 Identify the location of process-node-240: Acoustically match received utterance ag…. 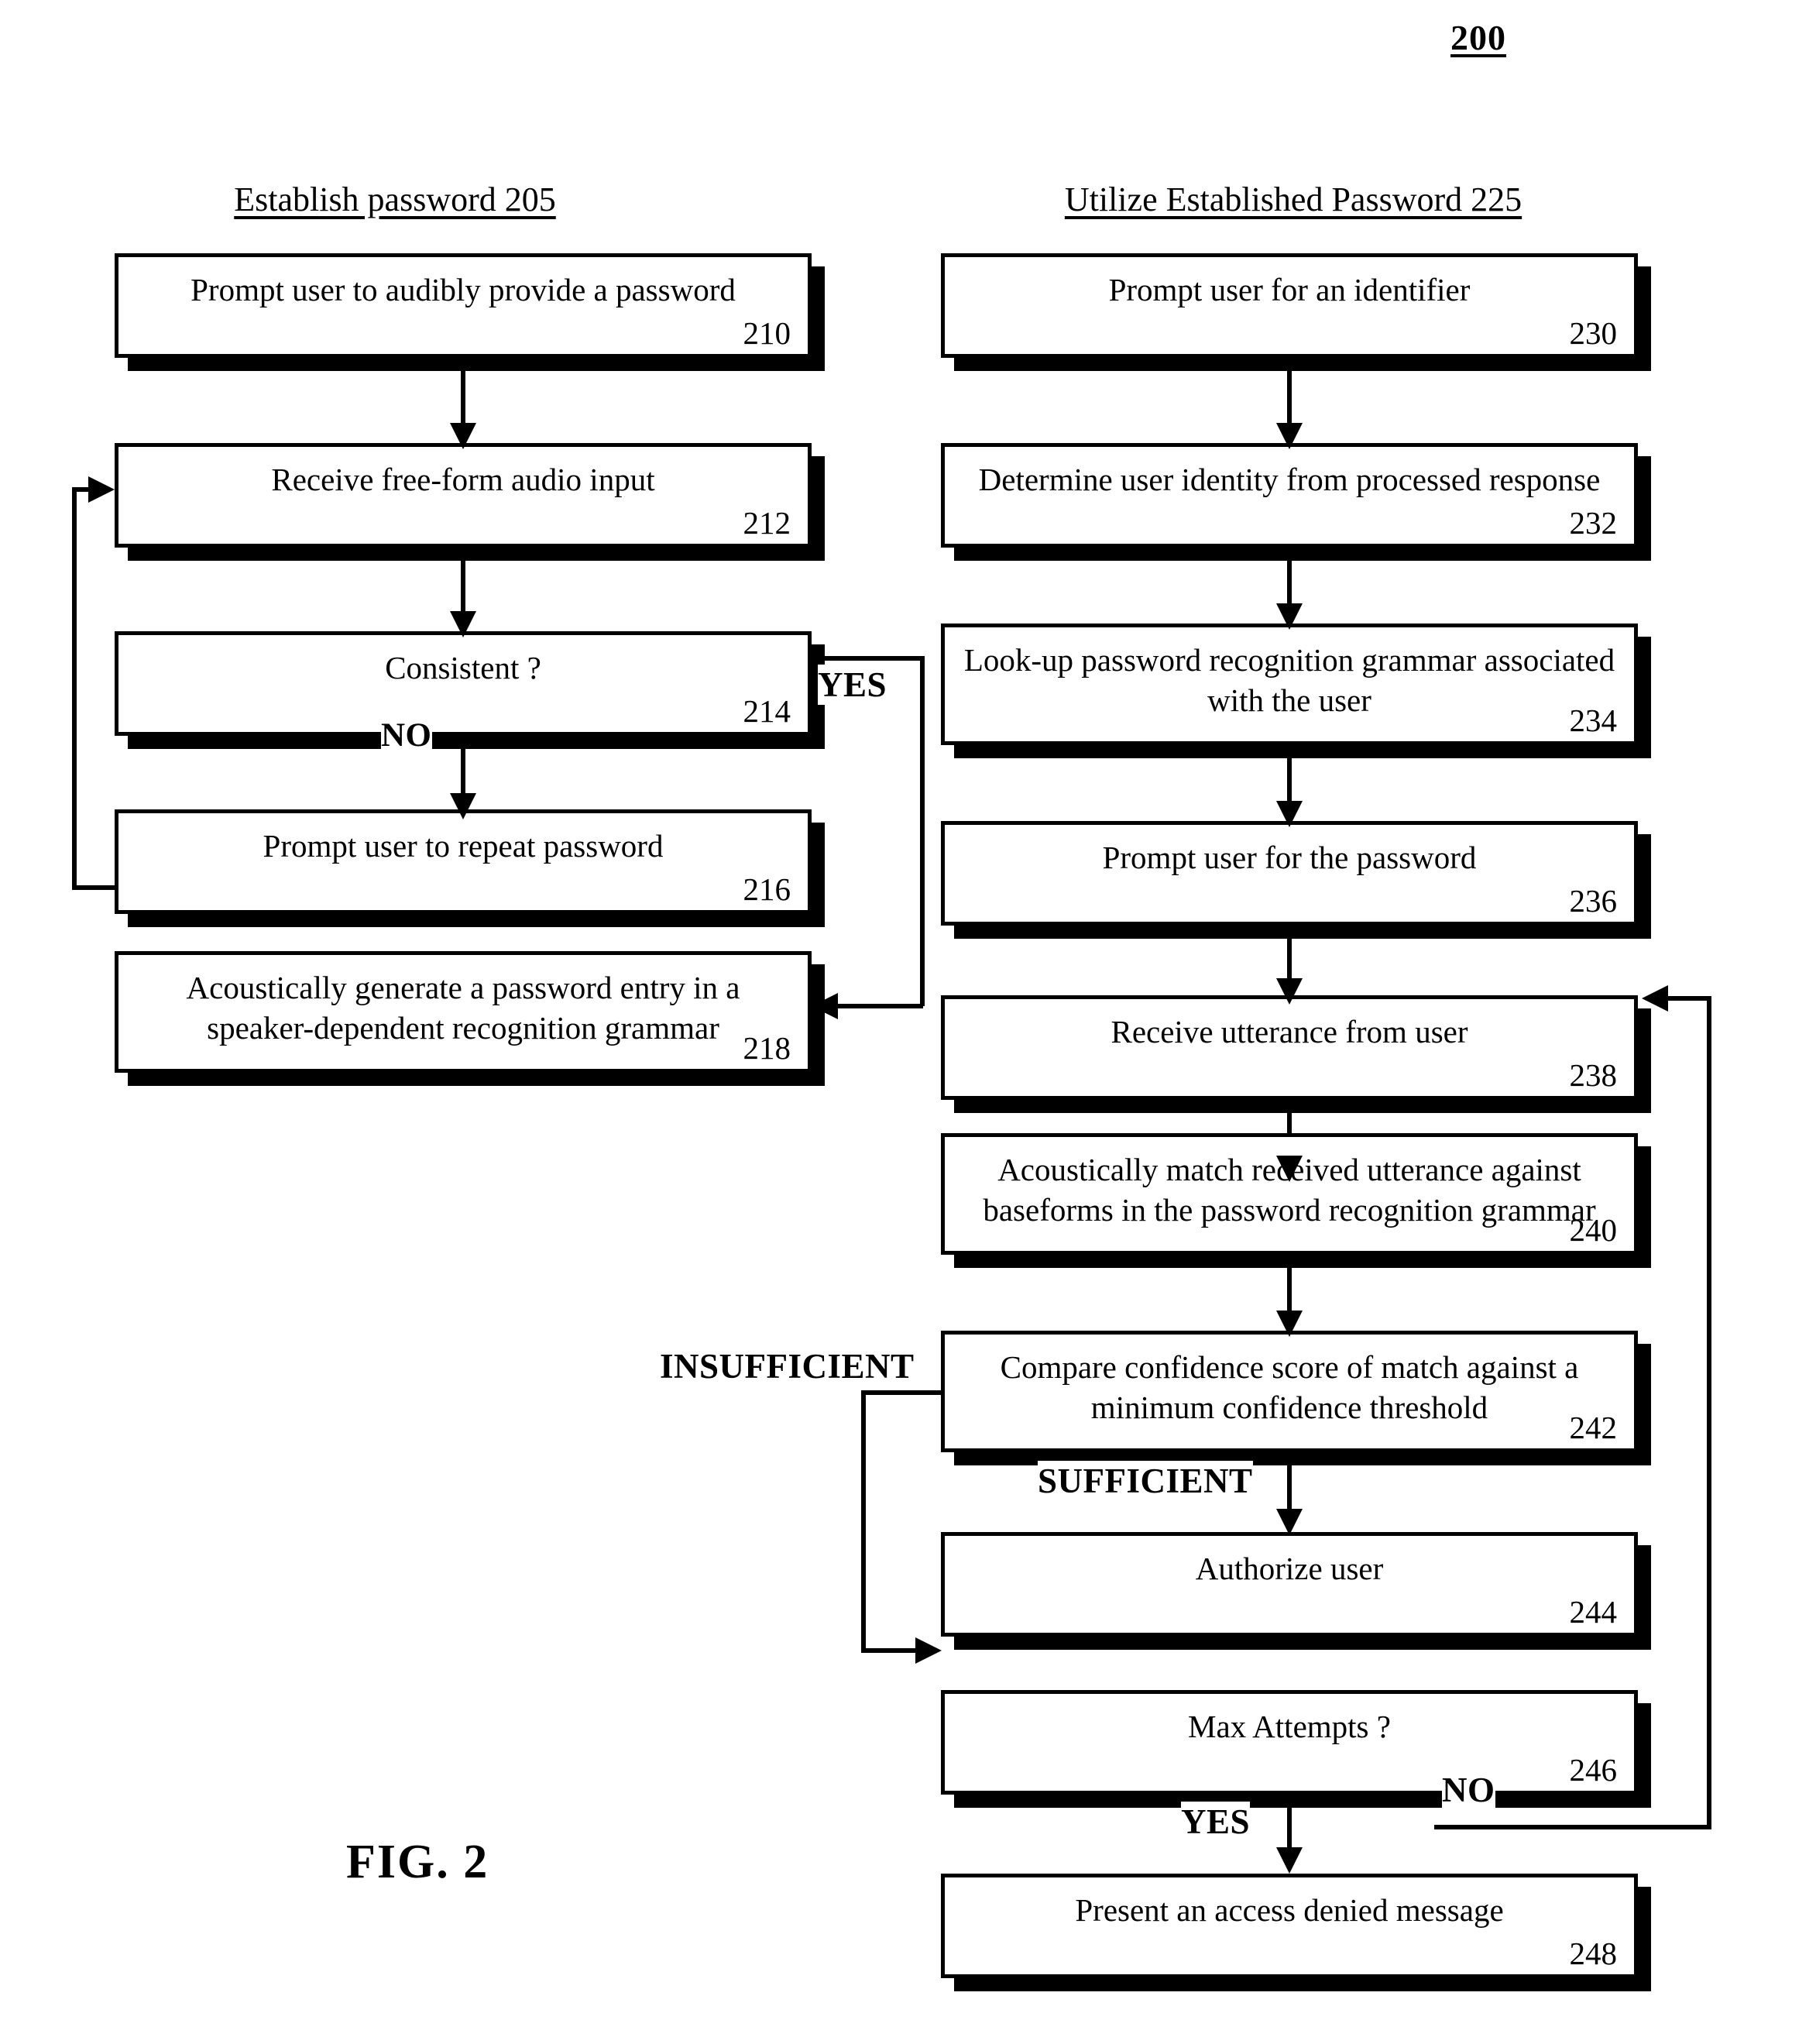
(1289, 1194).